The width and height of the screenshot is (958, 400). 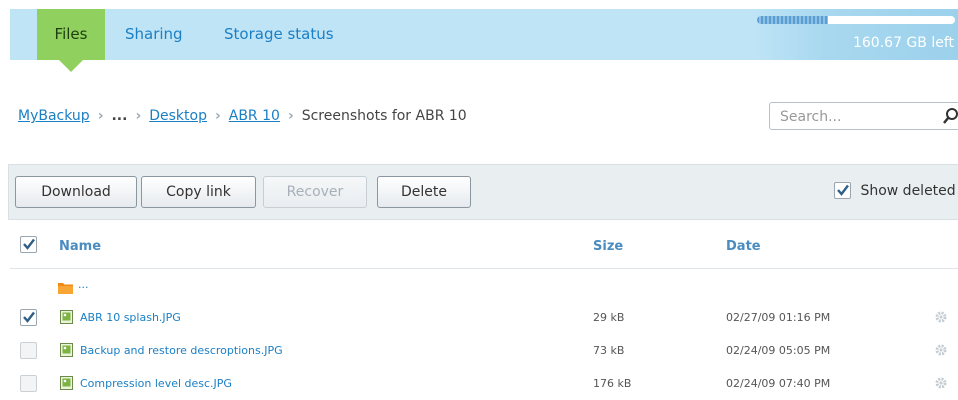 I want to click on recover-button: Recover, so click(x=315, y=192).